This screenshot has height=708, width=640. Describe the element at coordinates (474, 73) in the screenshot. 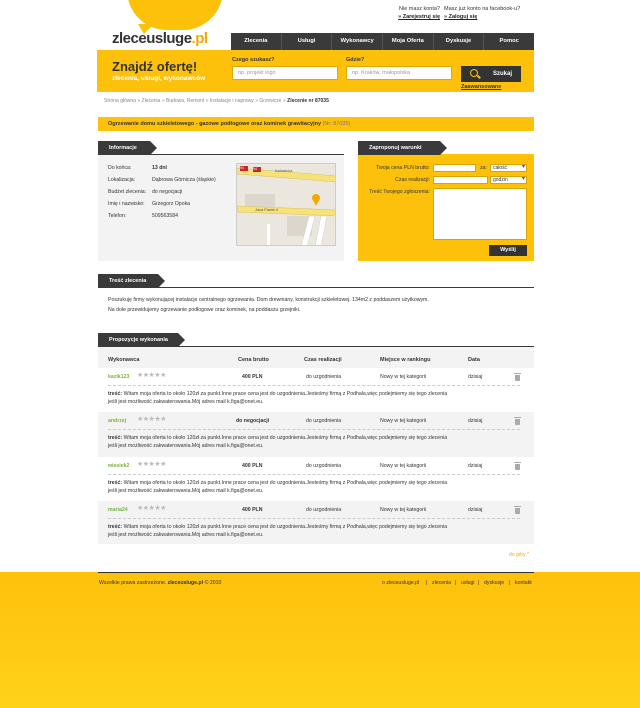

I see `search-icon` at that location.